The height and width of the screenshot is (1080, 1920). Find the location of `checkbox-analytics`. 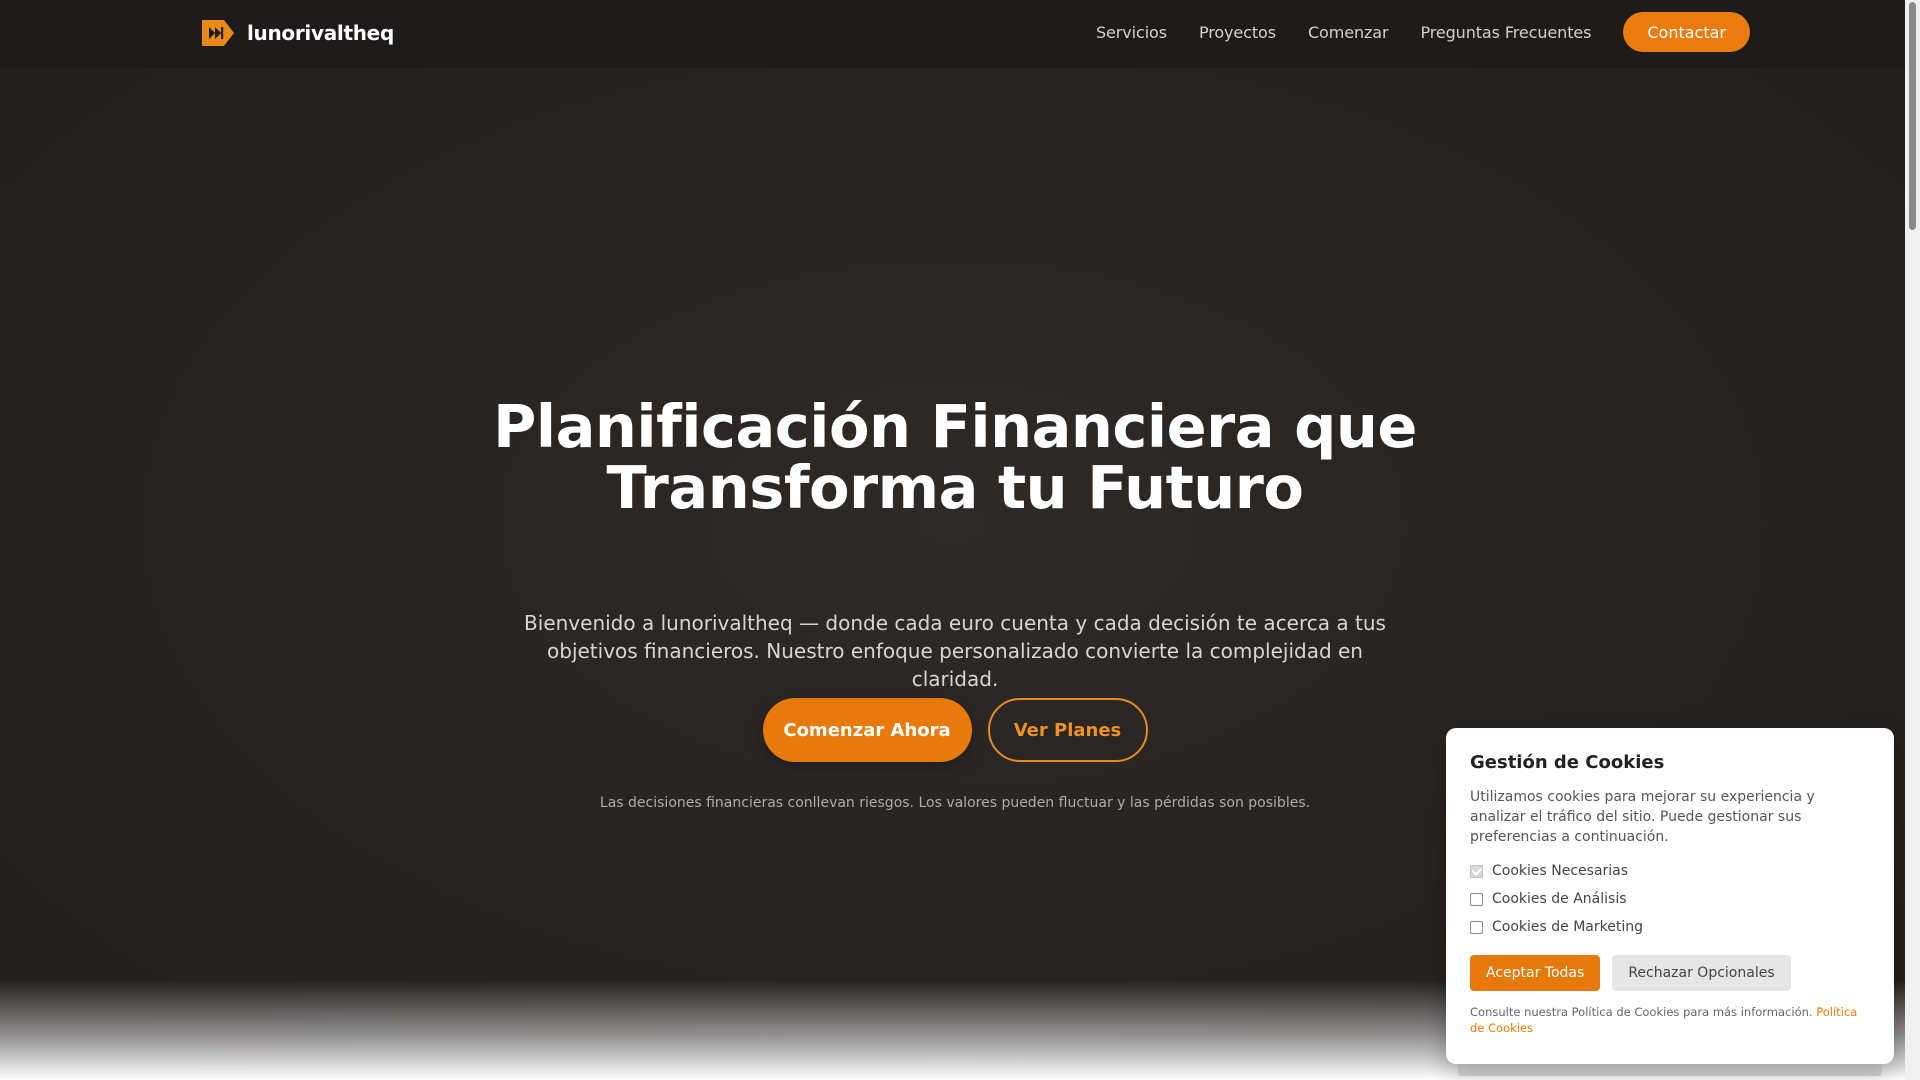

checkbox-analytics is located at coordinates (1476, 899).